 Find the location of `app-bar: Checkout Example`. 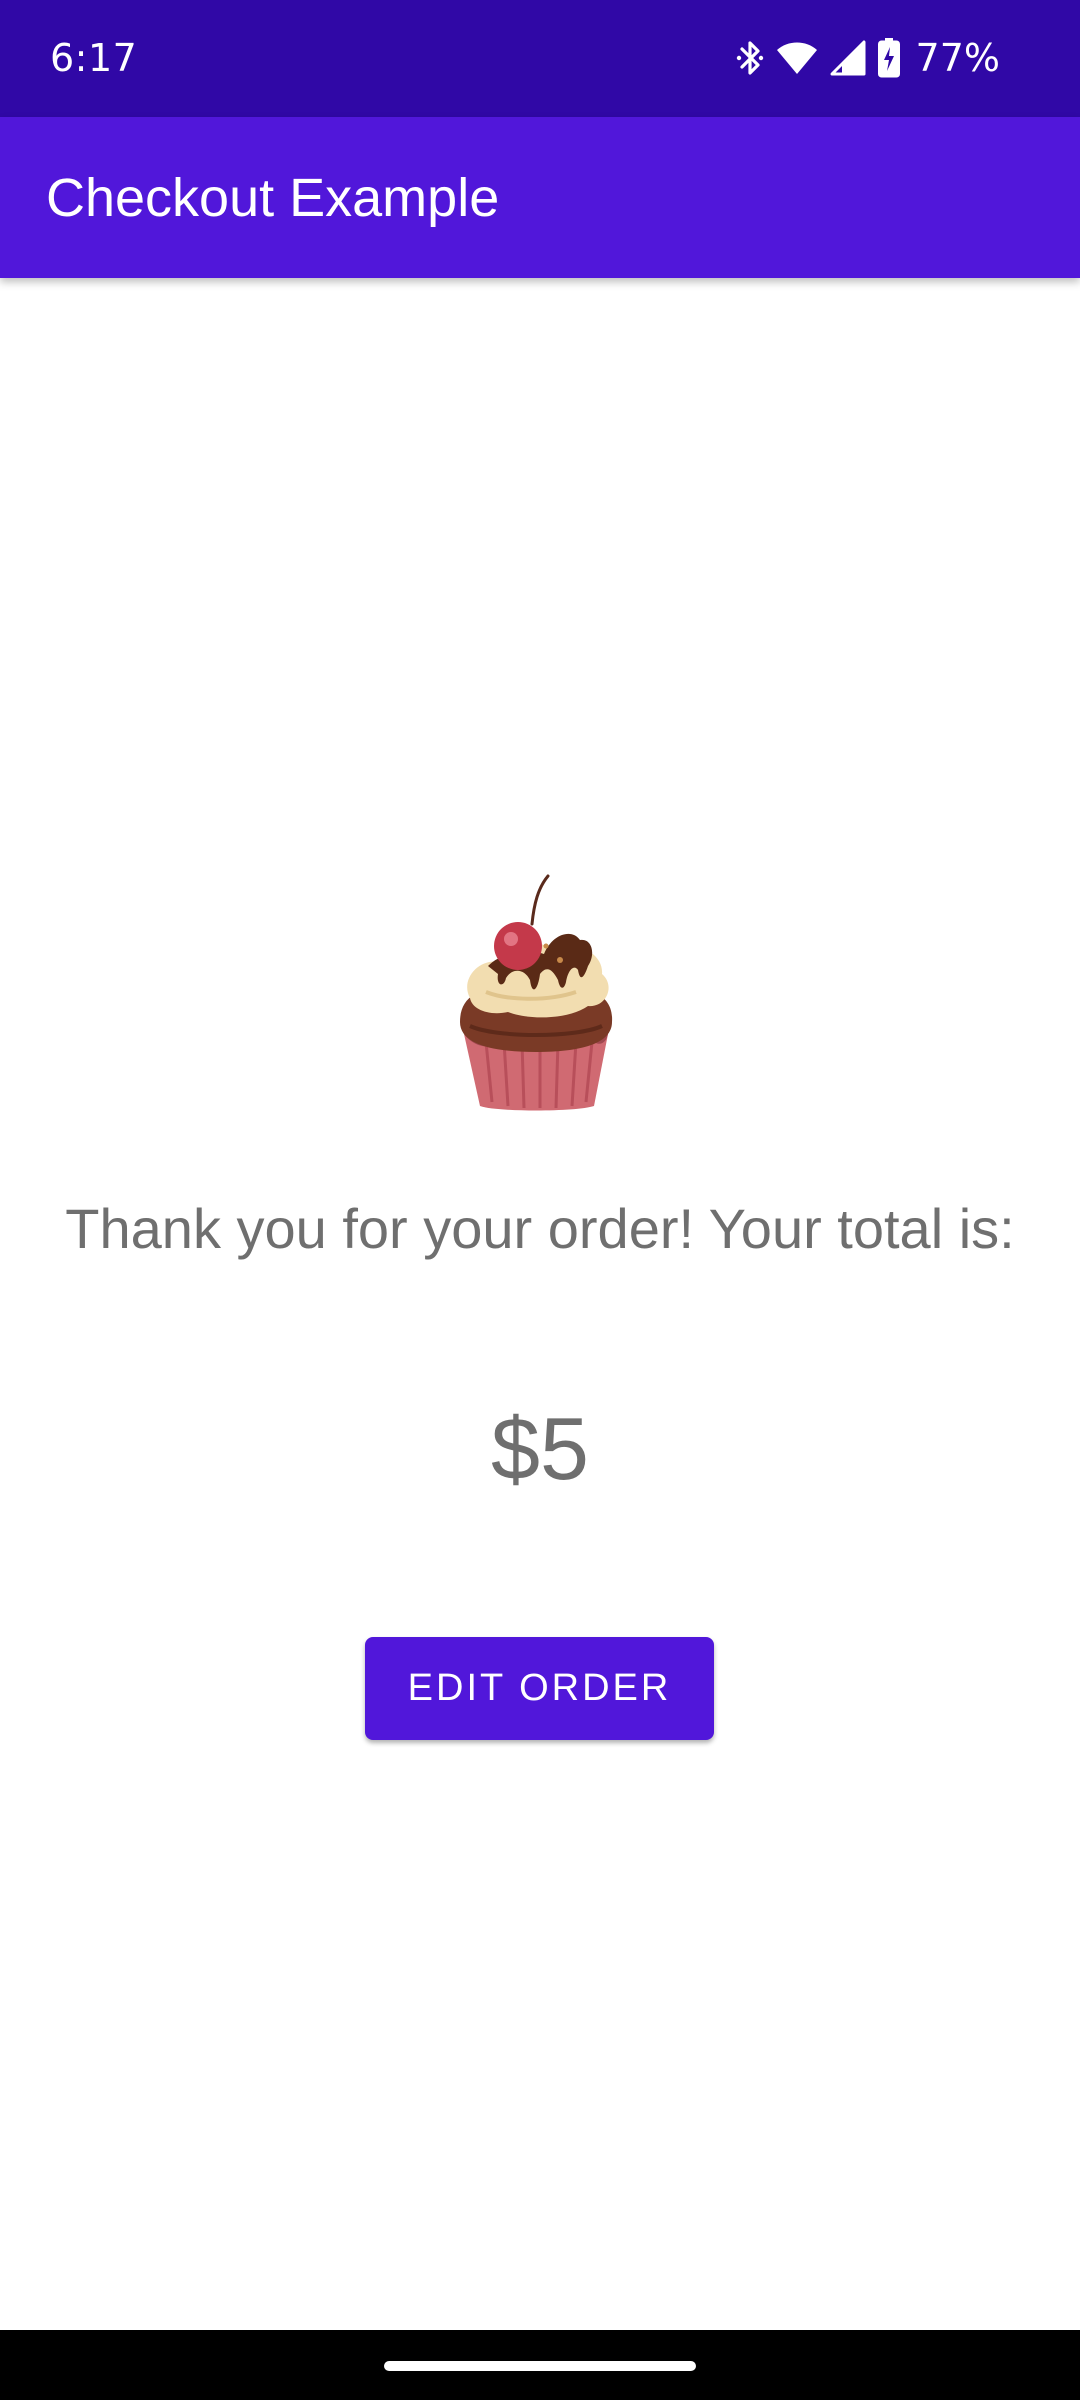

app-bar: Checkout Example is located at coordinates (540, 197).